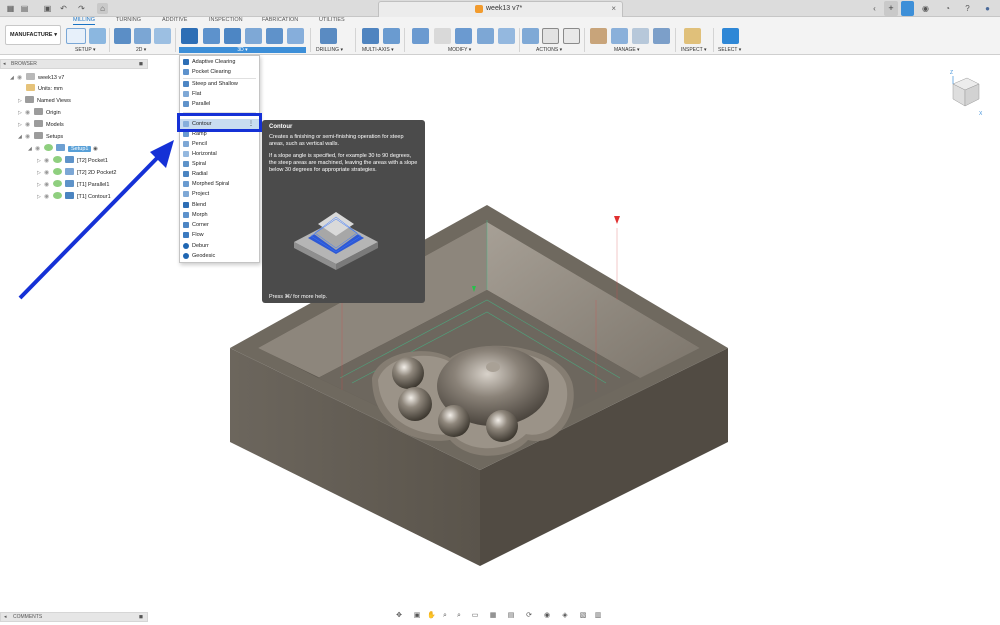 This screenshot has height=625, width=1000. What do you see at coordinates (506, 36) in the screenshot?
I see `modify-pattern-icon` at bounding box center [506, 36].